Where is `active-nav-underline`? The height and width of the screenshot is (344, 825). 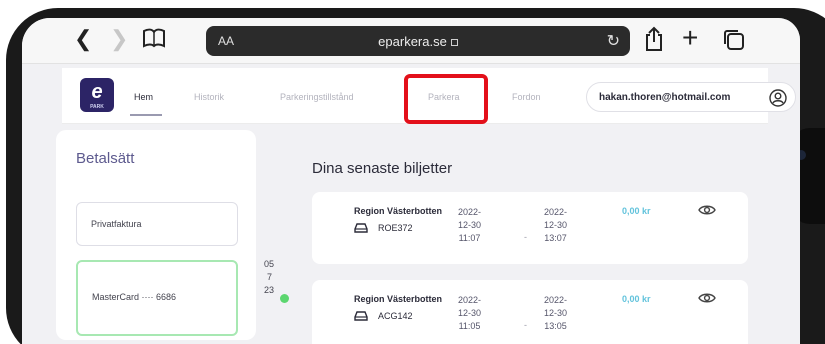 active-nav-underline is located at coordinates (146, 115).